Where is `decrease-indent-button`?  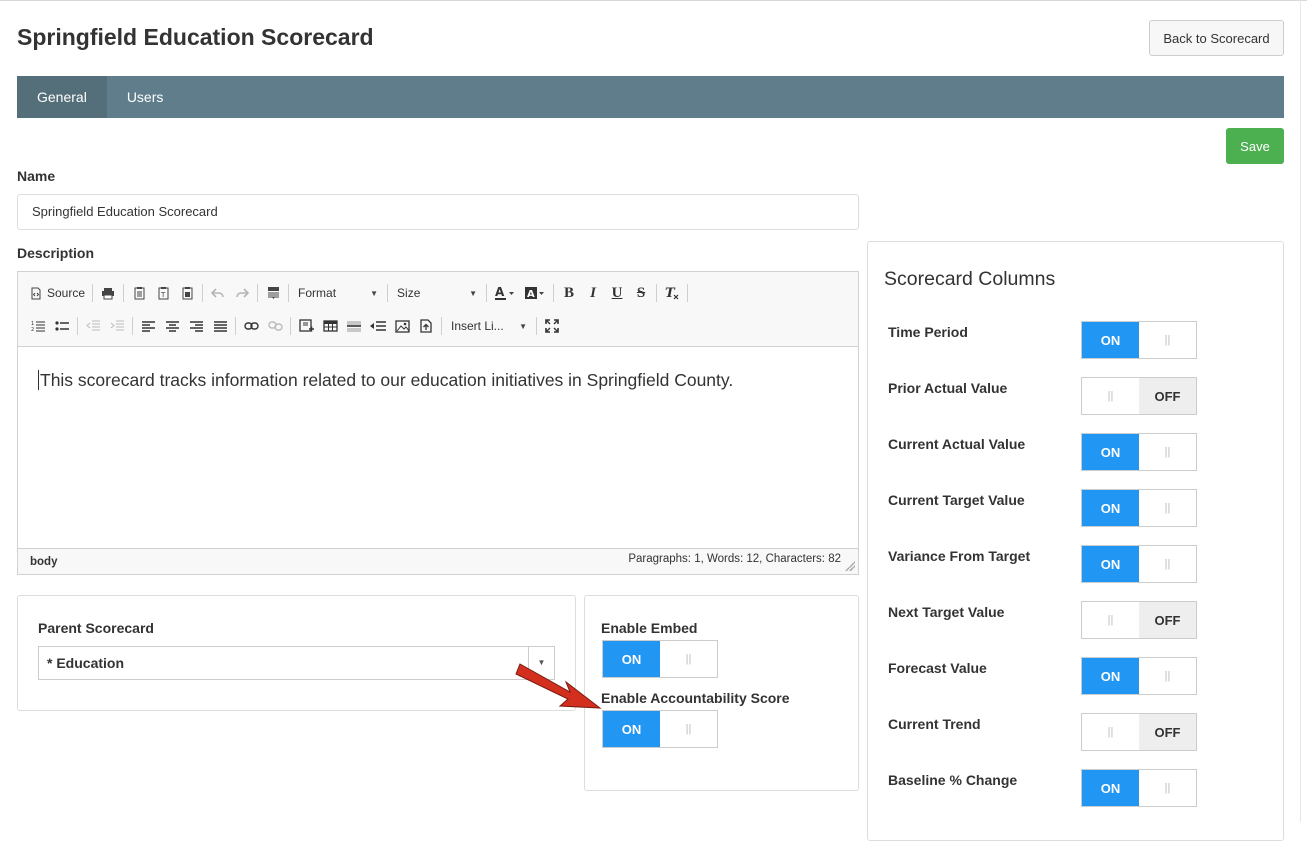
decrease-indent-button is located at coordinates (93, 326).